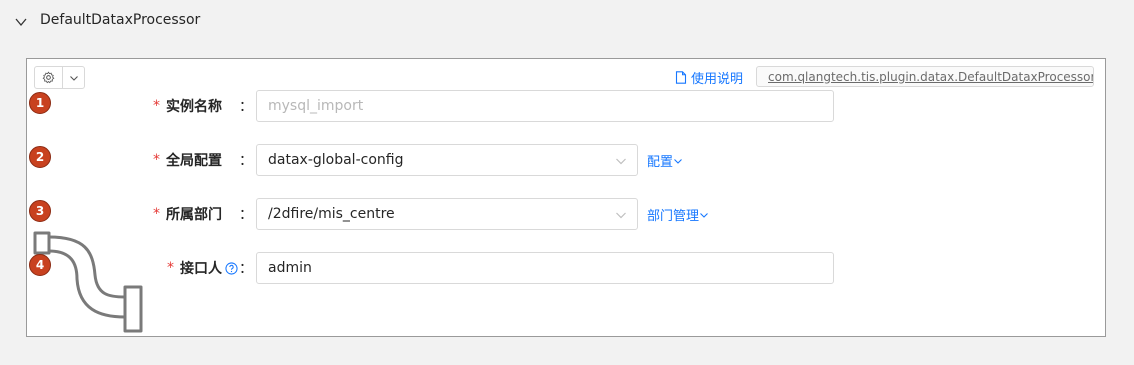  I want to click on field-label-instance-name: * 实例名称, so click(187, 106).